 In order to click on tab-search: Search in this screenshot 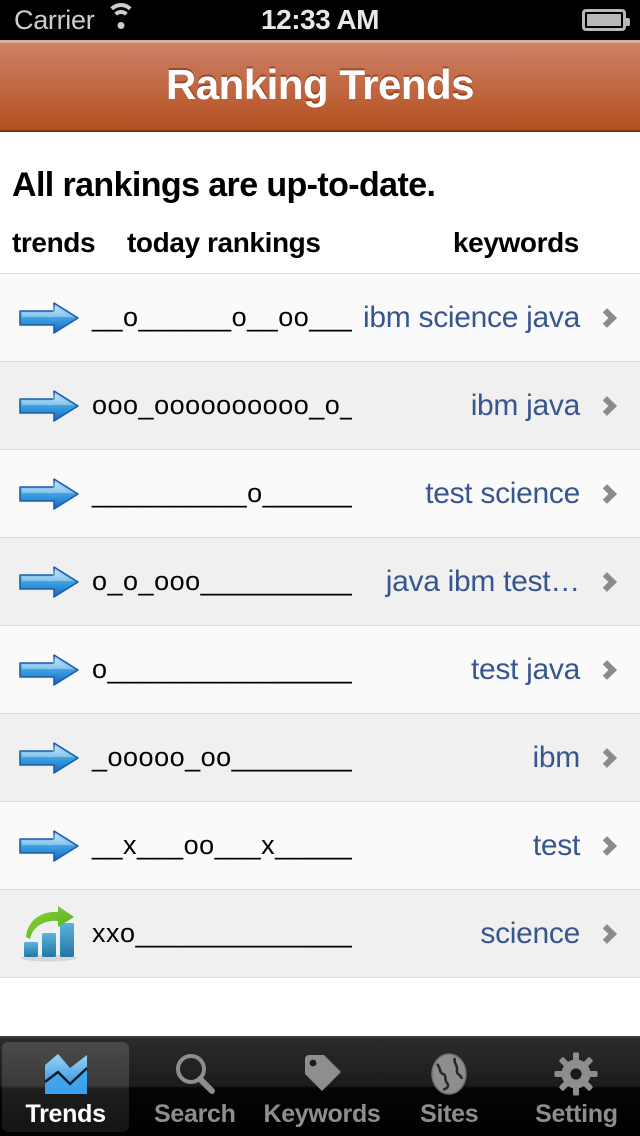, I will do `click(194, 1087)`.